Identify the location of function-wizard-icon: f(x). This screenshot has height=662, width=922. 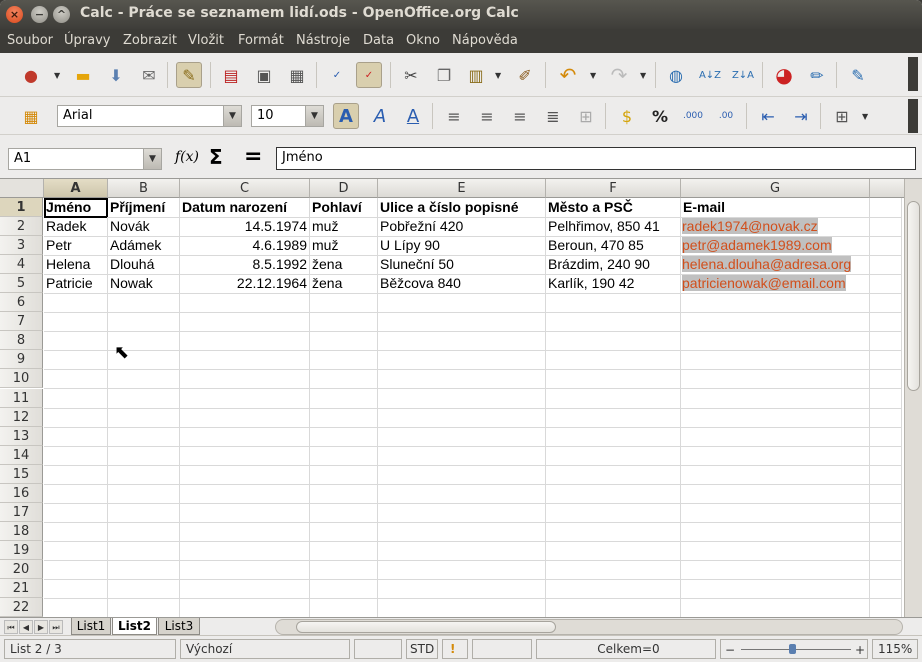
(187, 157).